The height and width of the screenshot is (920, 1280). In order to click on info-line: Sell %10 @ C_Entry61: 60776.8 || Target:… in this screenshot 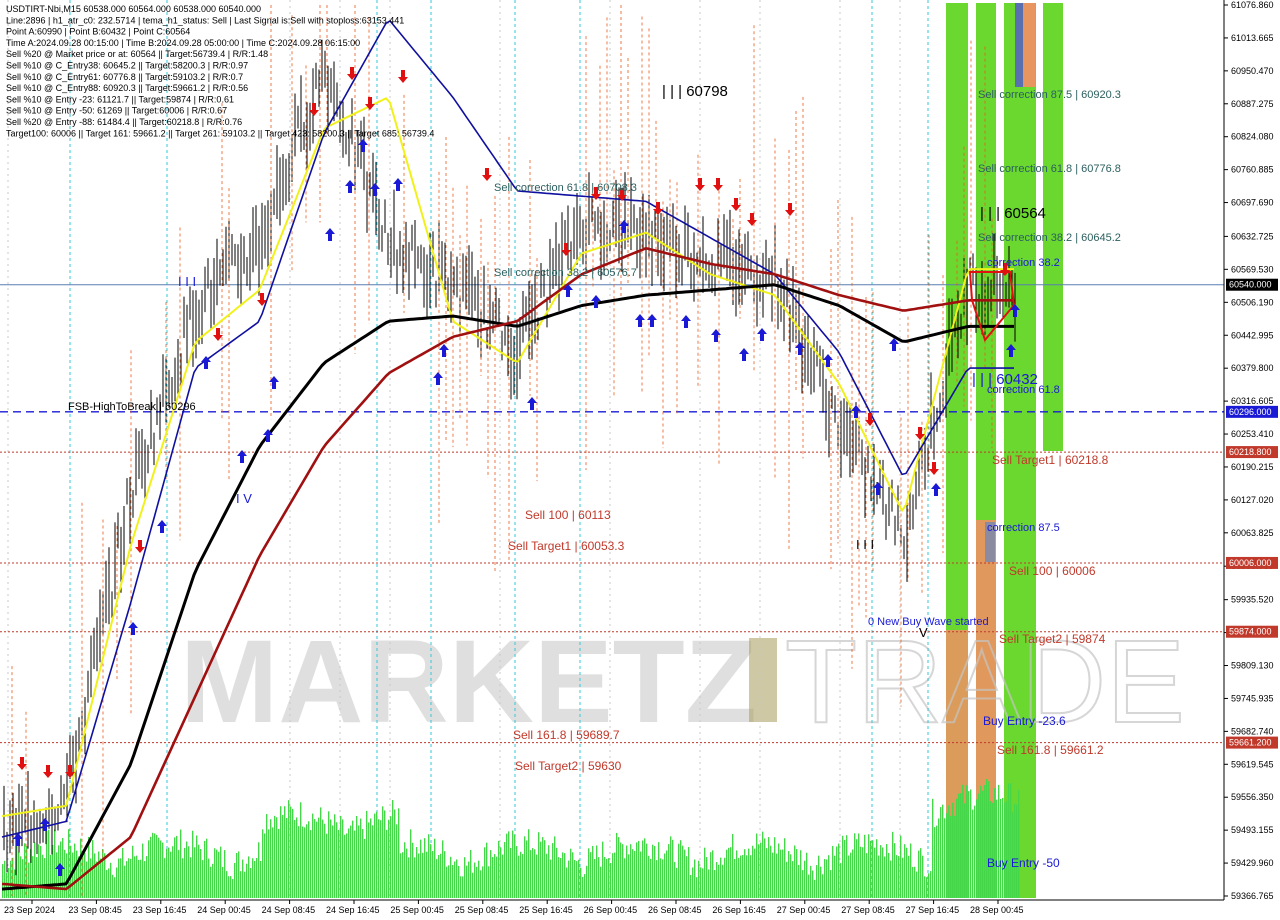, I will do `click(124, 77)`.